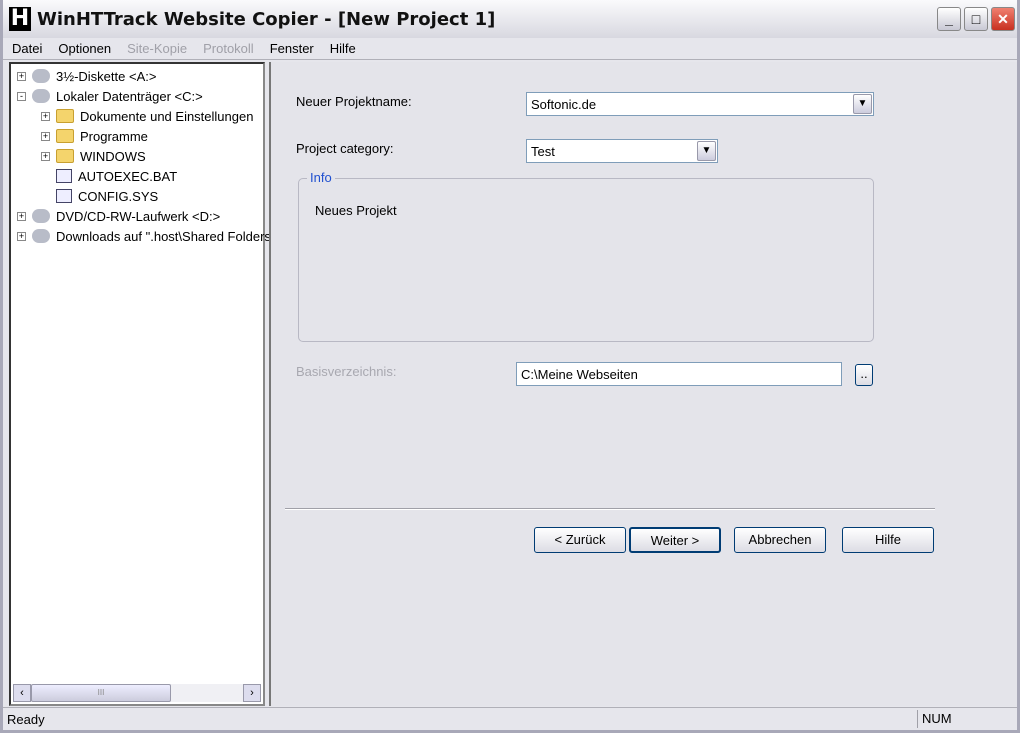  I want to click on project-name-combo: Softonic.de ▼, so click(700, 104).